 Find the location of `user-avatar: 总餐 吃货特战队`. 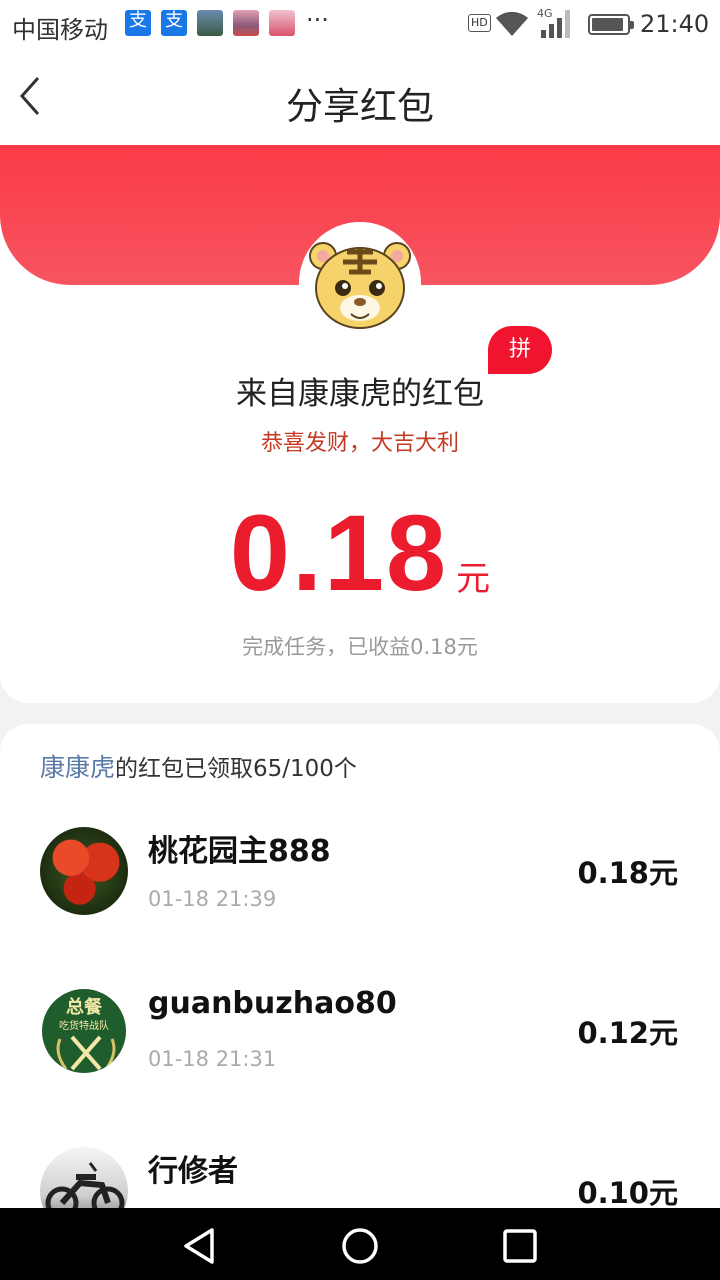

user-avatar: 总餐 吃货特战队 is located at coordinates (84, 1031).